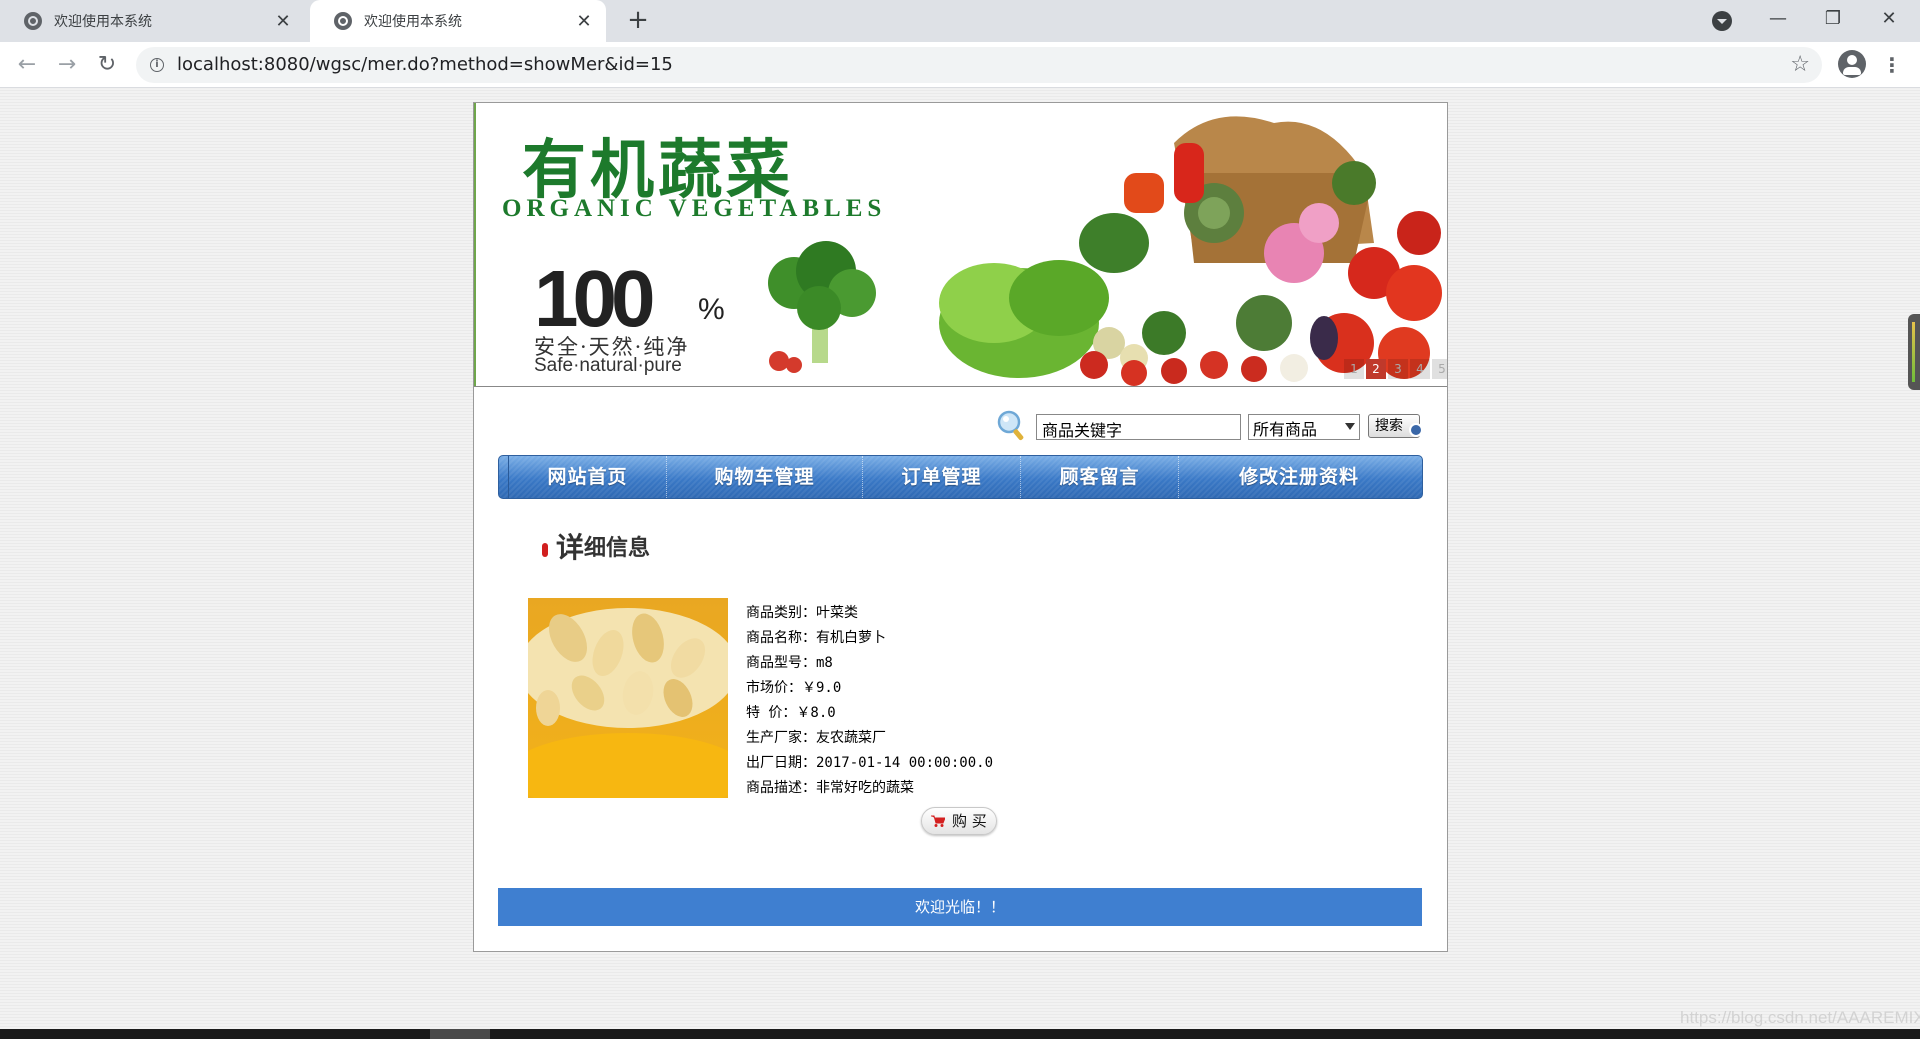 This screenshot has height=1039, width=1920. I want to click on special-price: 特 价：￥8.0, so click(791, 713).